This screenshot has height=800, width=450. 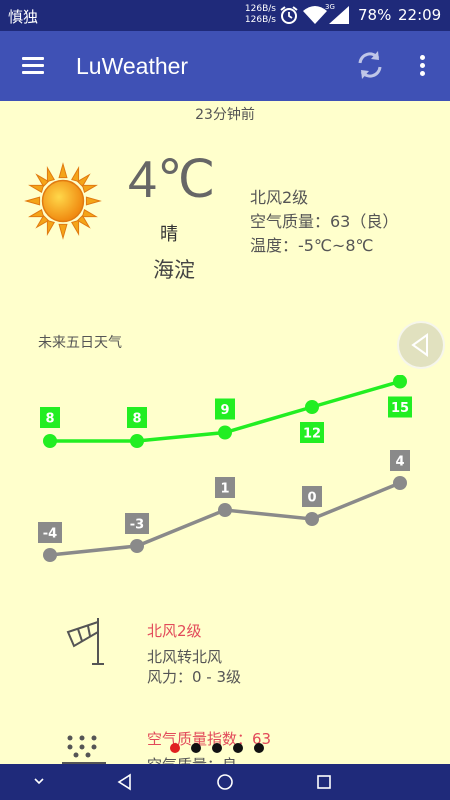 I want to click on navigation-bar, so click(x=225, y=782).